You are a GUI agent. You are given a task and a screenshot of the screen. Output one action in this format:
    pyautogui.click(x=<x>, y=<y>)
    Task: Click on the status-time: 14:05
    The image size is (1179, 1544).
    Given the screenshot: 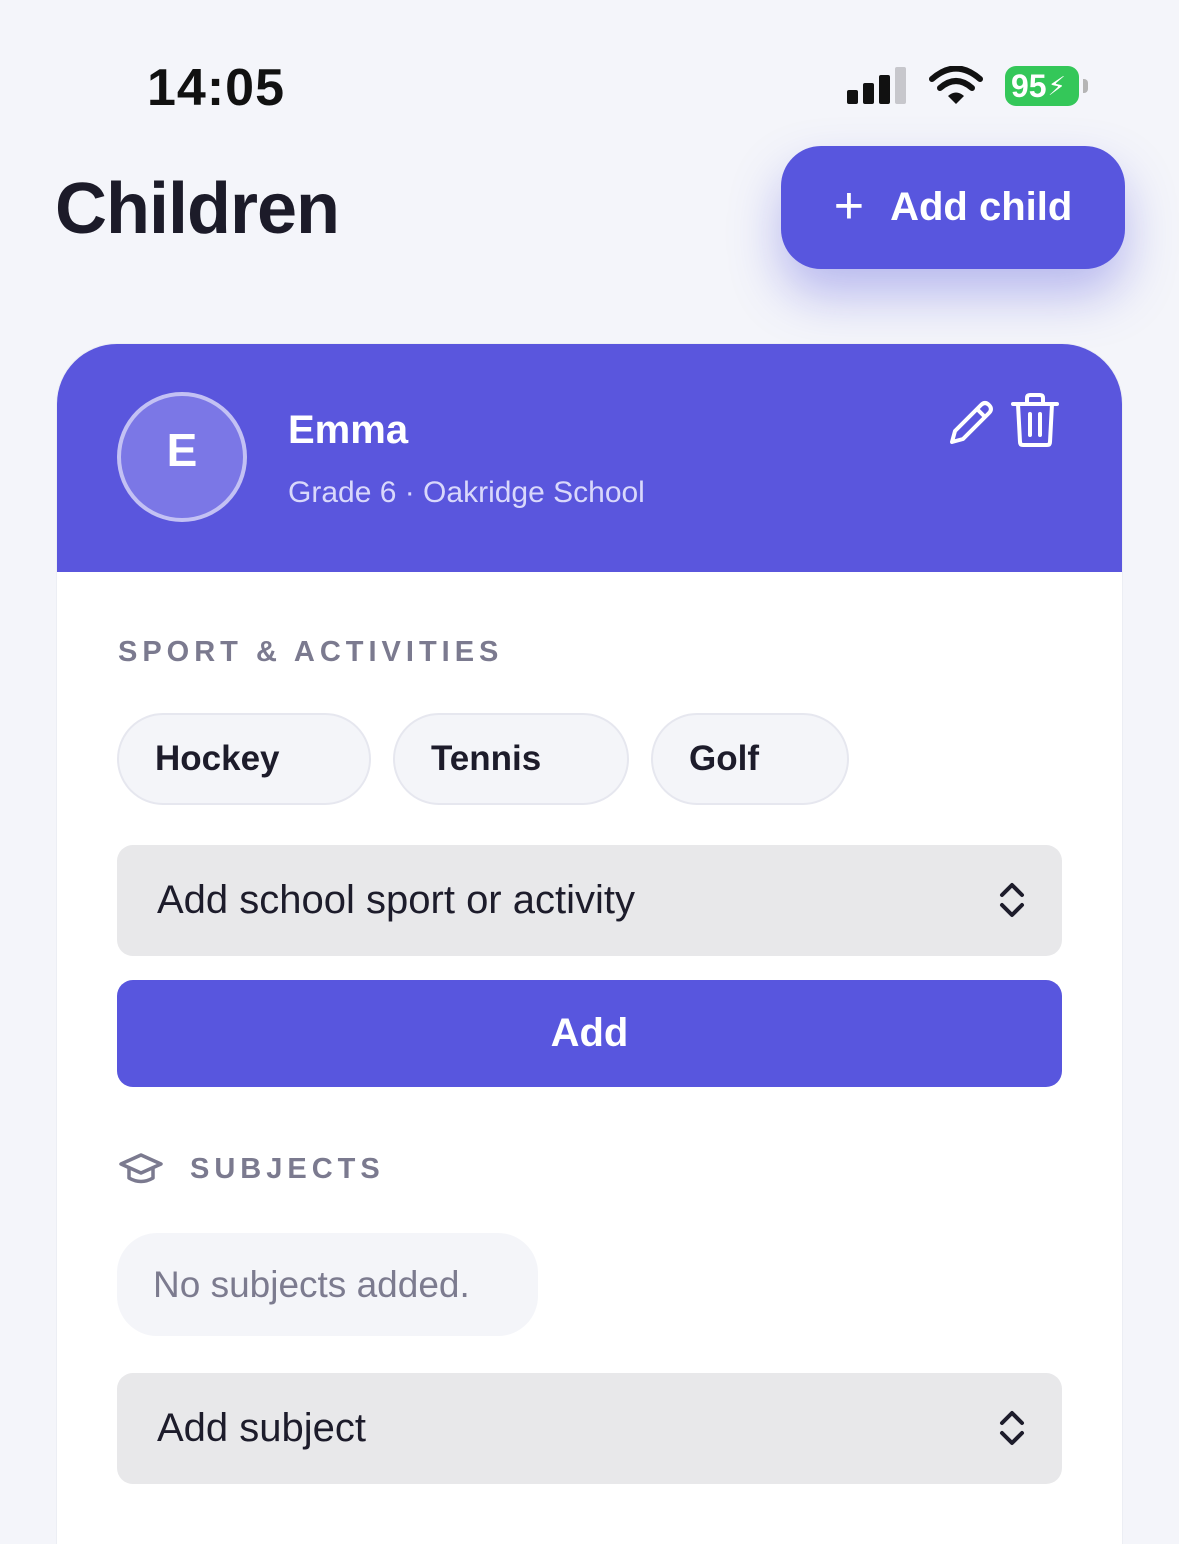 What is the action you would take?
    pyautogui.click(x=216, y=88)
    